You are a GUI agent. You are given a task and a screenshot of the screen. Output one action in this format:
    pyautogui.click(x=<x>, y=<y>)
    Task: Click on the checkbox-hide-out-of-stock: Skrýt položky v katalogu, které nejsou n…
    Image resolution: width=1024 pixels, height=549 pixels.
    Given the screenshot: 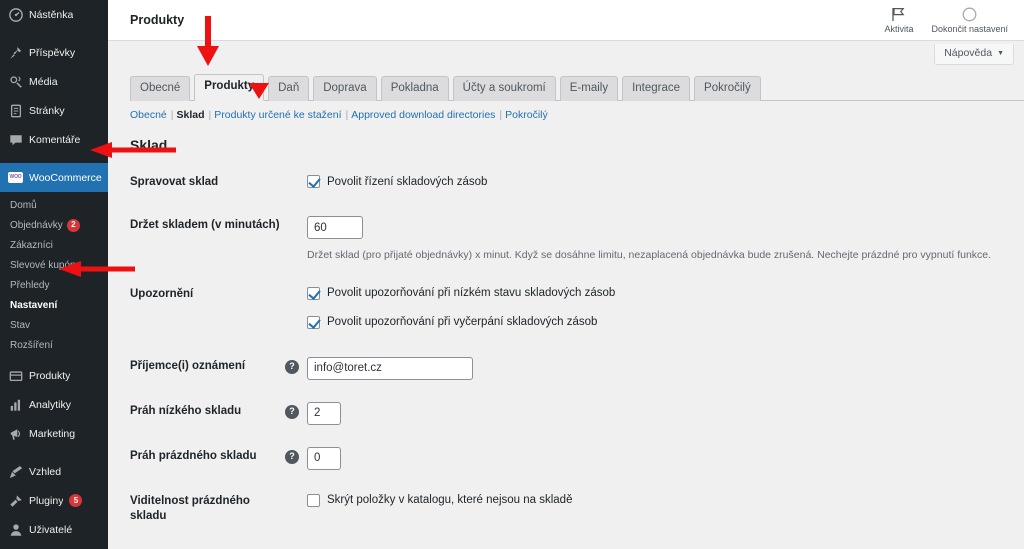 What is the action you would take?
    pyautogui.click(x=665, y=500)
    